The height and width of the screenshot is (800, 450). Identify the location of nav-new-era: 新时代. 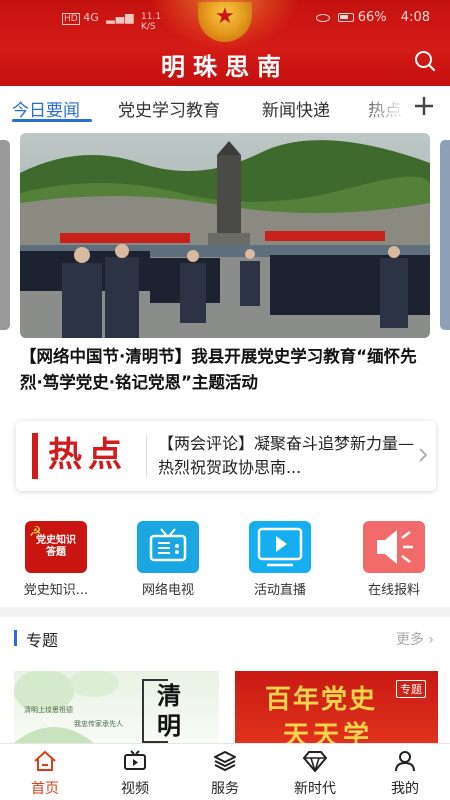
(315, 774).